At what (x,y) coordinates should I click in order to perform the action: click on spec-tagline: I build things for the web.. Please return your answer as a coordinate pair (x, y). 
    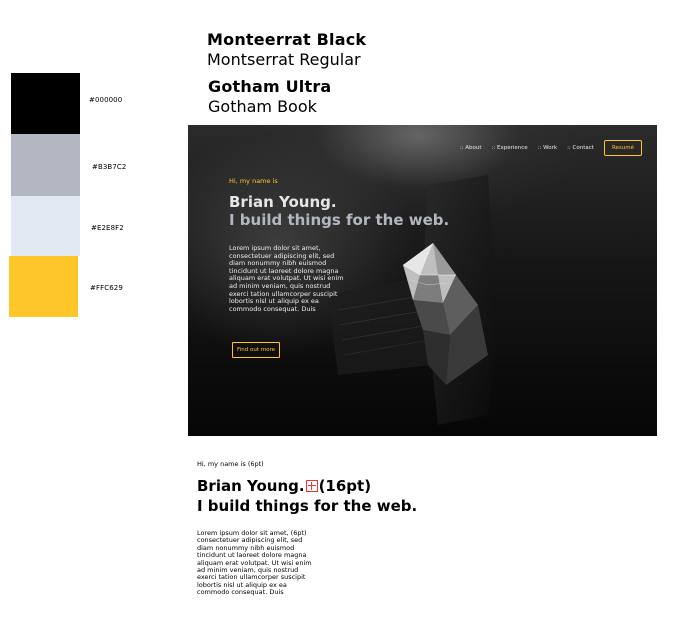
    Looking at the image, I should click on (307, 506).